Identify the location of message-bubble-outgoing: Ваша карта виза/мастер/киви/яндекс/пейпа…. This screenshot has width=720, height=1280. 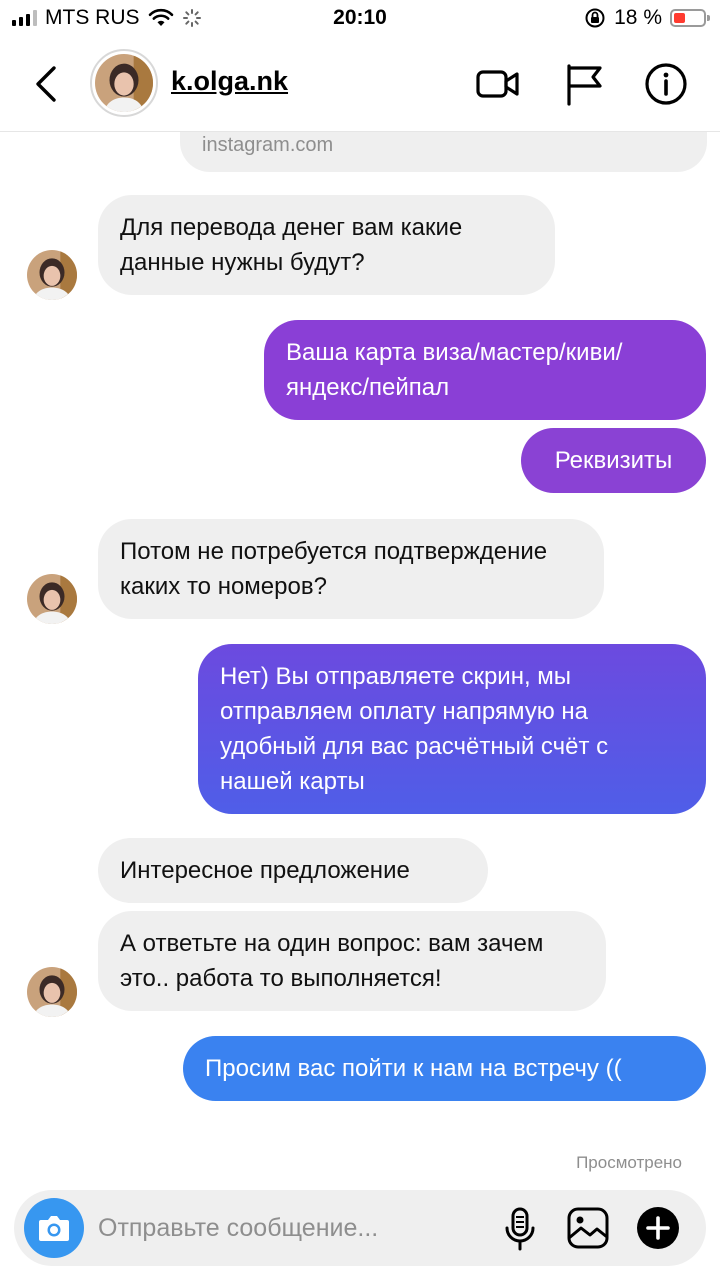
(485, 370).